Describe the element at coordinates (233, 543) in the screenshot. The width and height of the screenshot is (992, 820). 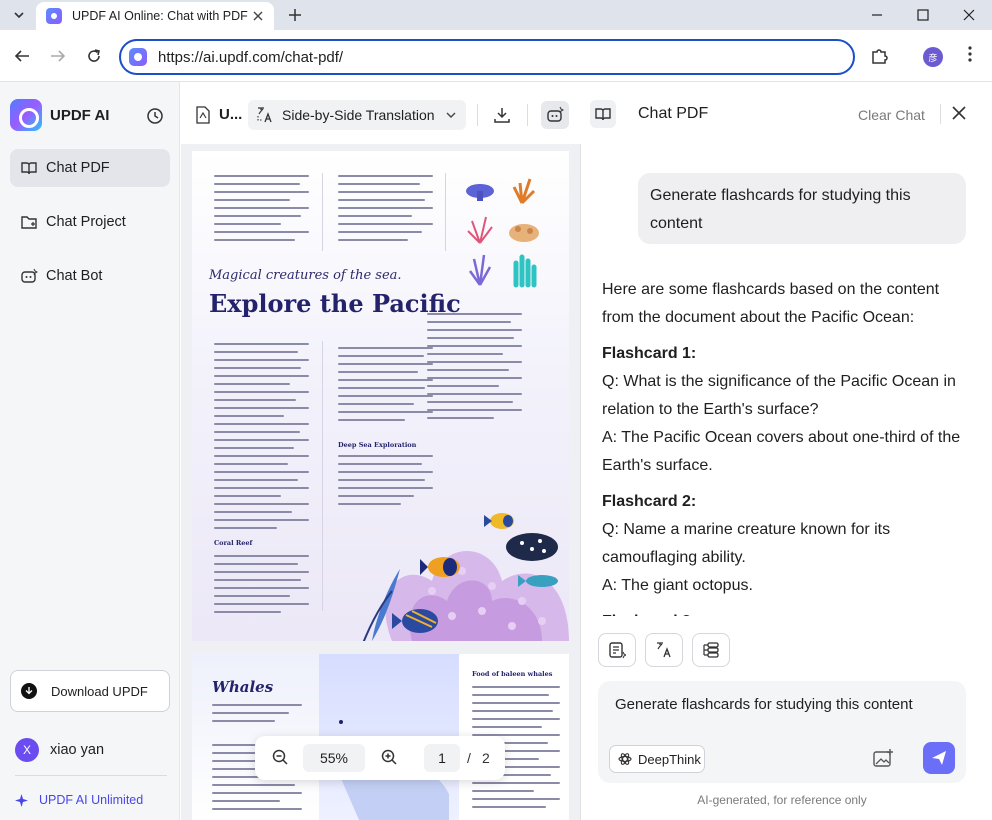
I see `pdf-heading-coral-reef: Coral Reef` at that location.